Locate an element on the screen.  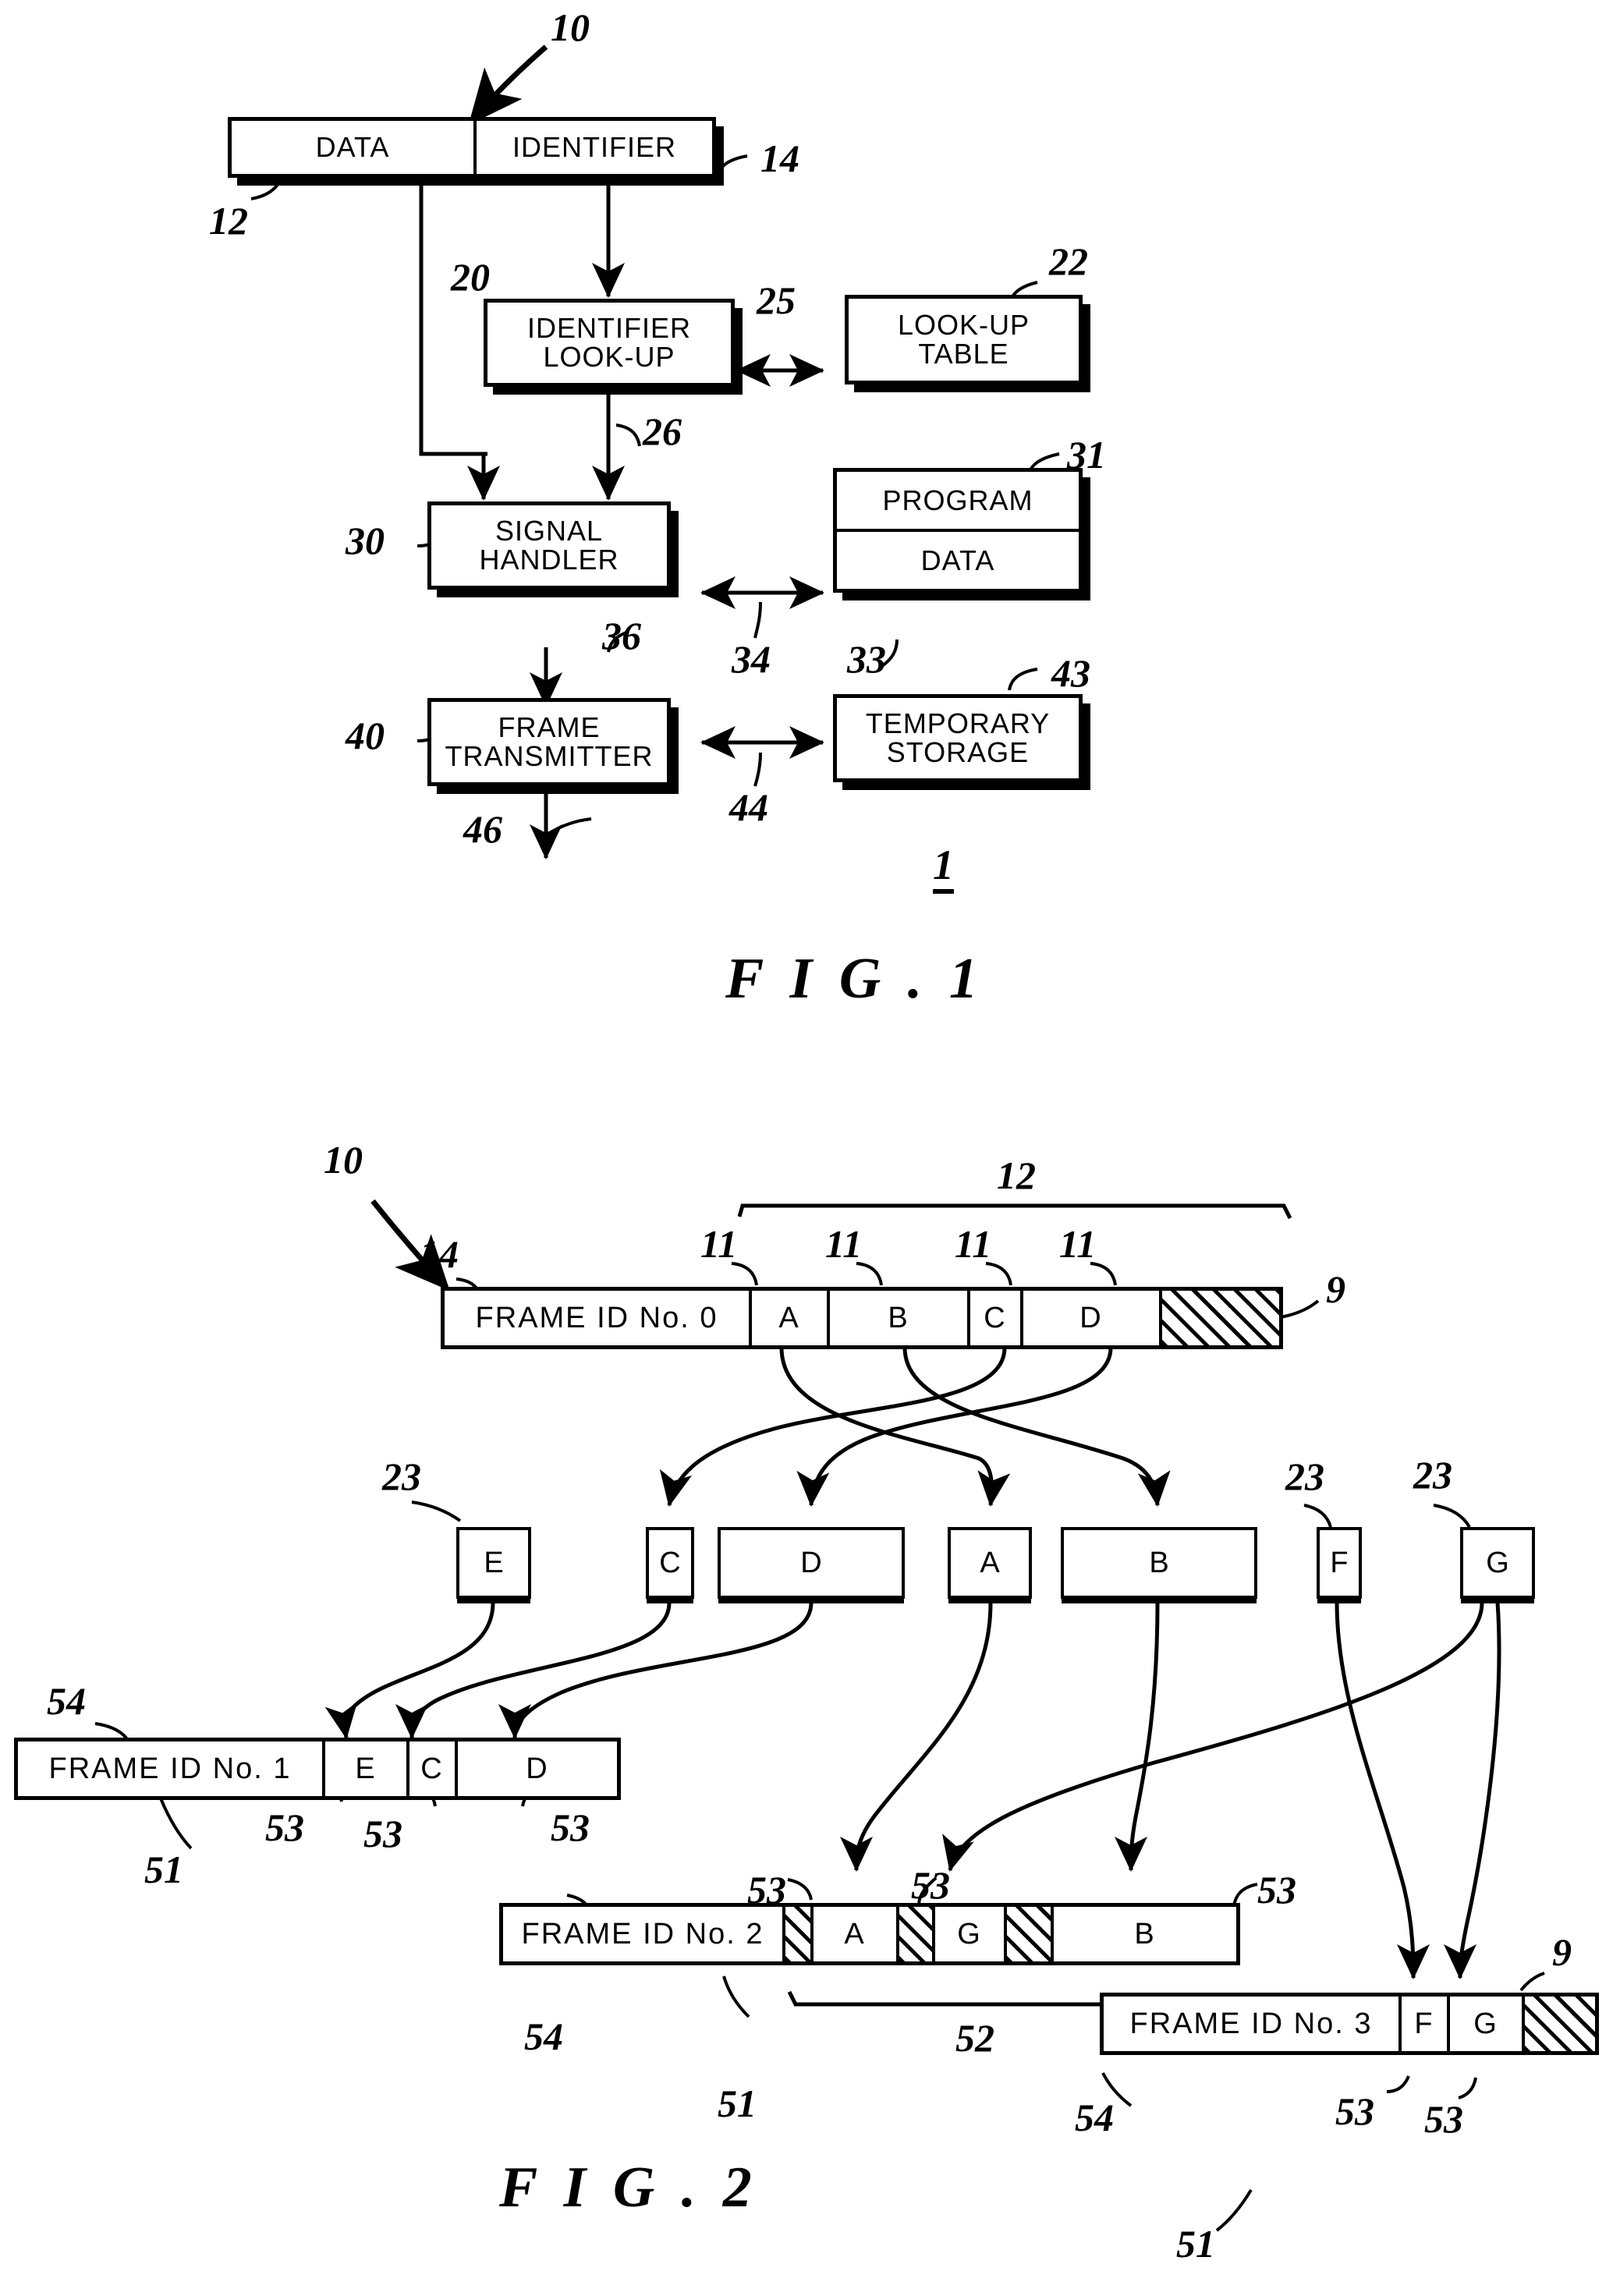
block-line: STORAGE is located at coordinates (958, 751).